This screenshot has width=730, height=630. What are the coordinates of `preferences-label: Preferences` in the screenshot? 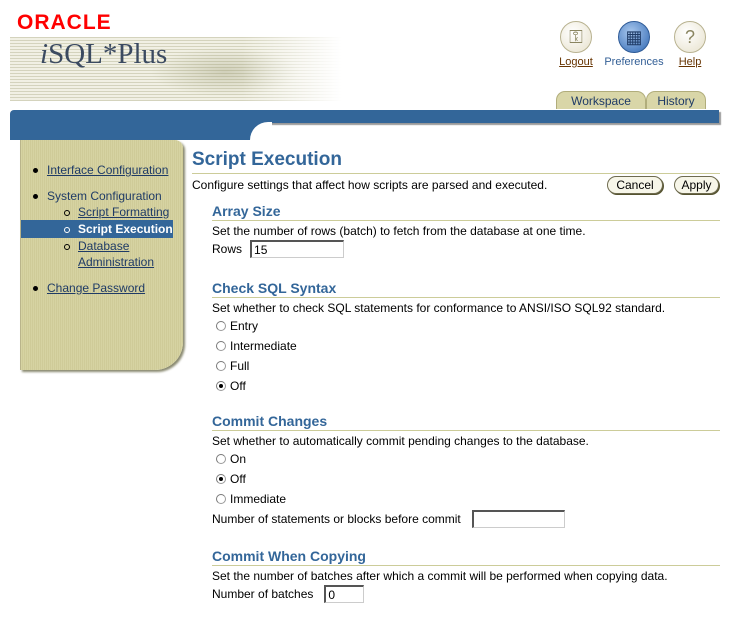 It's located at (633, 62).